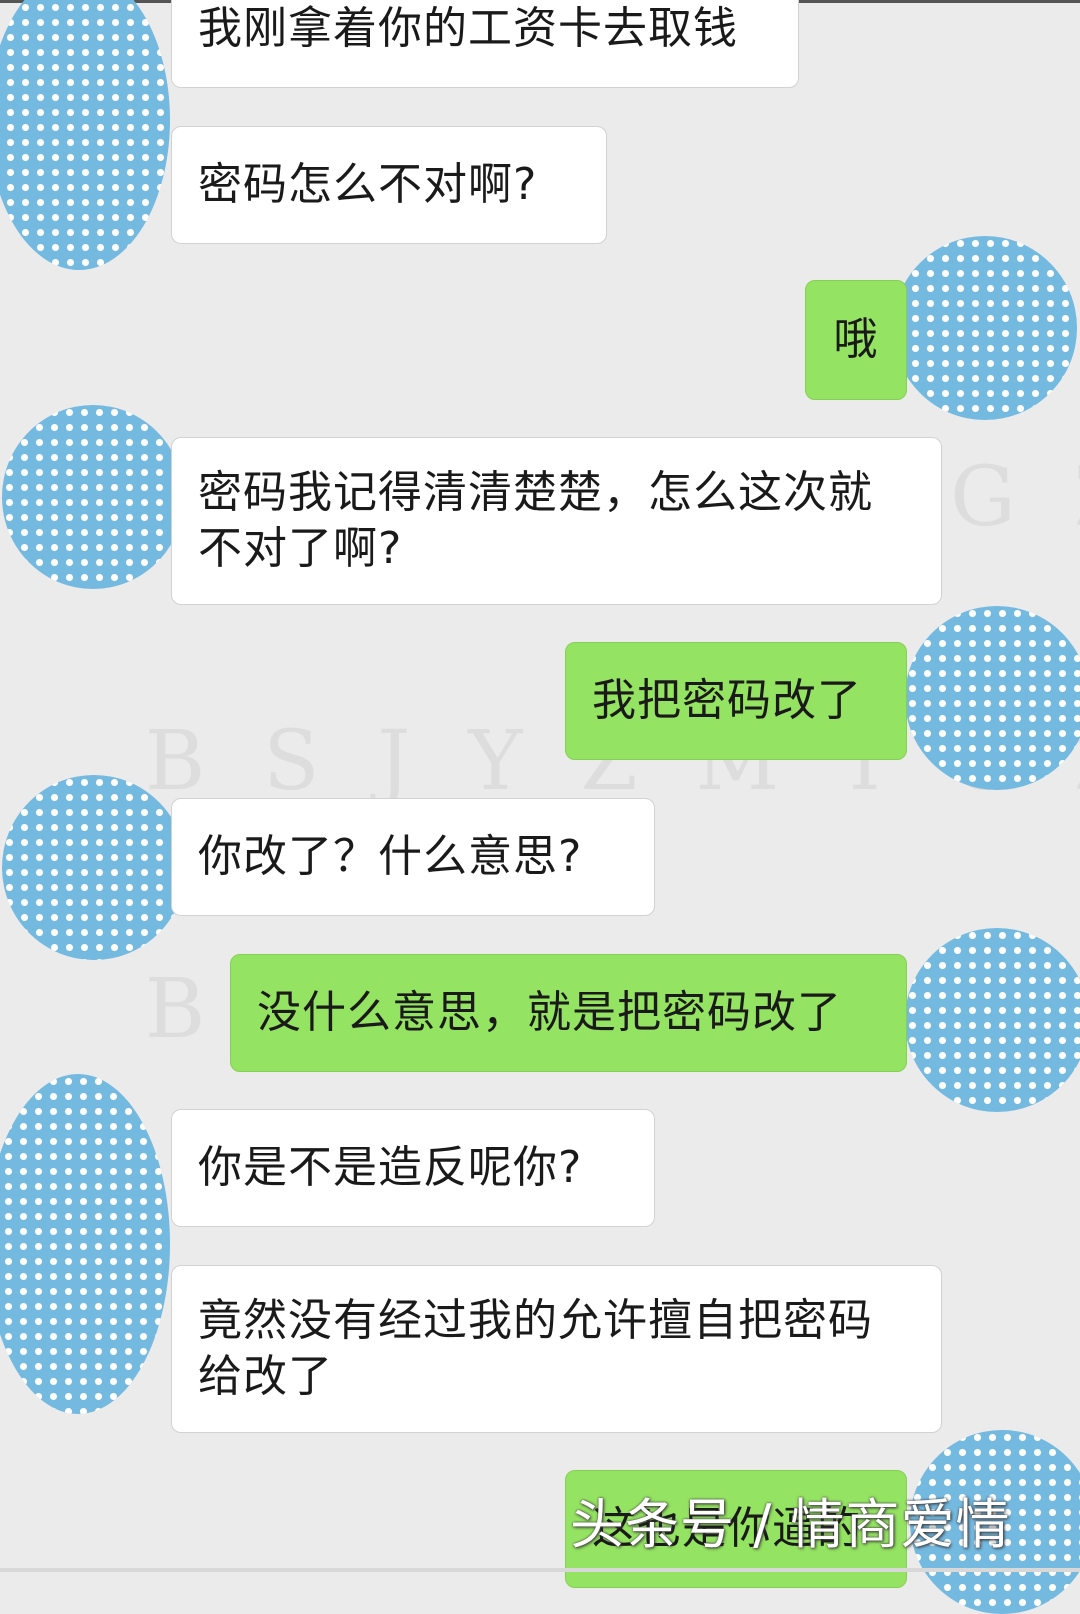 The height and width of the screenshot is (1614, 1080). I want to click on message-bubble-incoming: 竟然没有经过我的允许擅自把密码给改了, so click(556, 1349).